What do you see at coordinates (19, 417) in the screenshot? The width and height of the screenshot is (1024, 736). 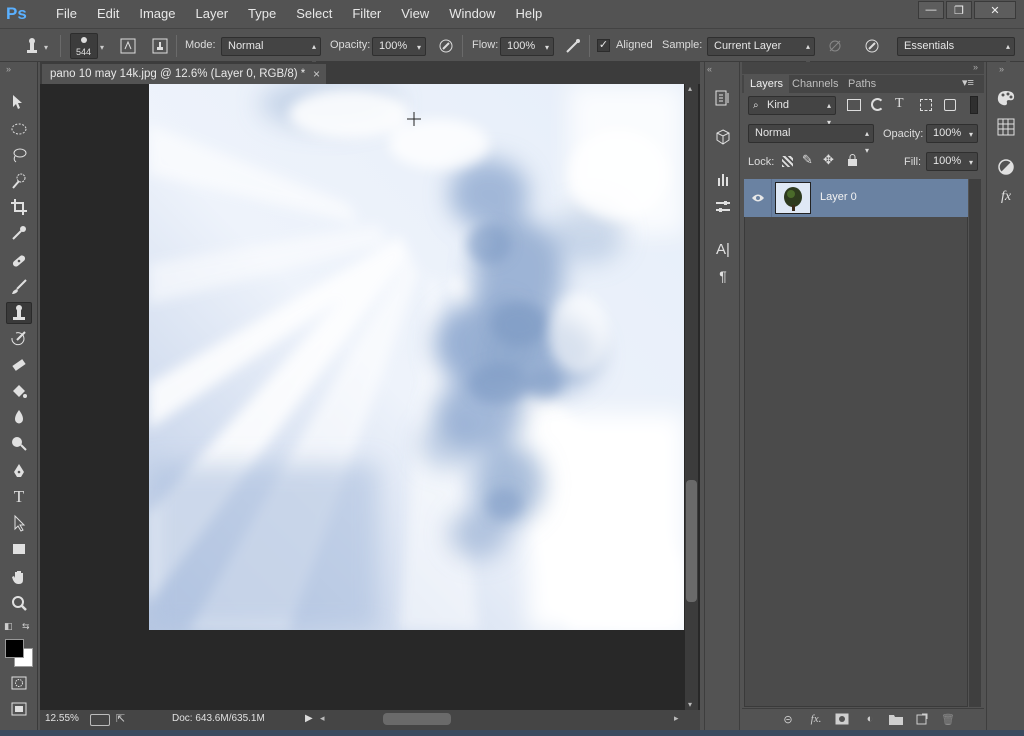 I see `blur-tool-icon` at bounding box center [19, 417].